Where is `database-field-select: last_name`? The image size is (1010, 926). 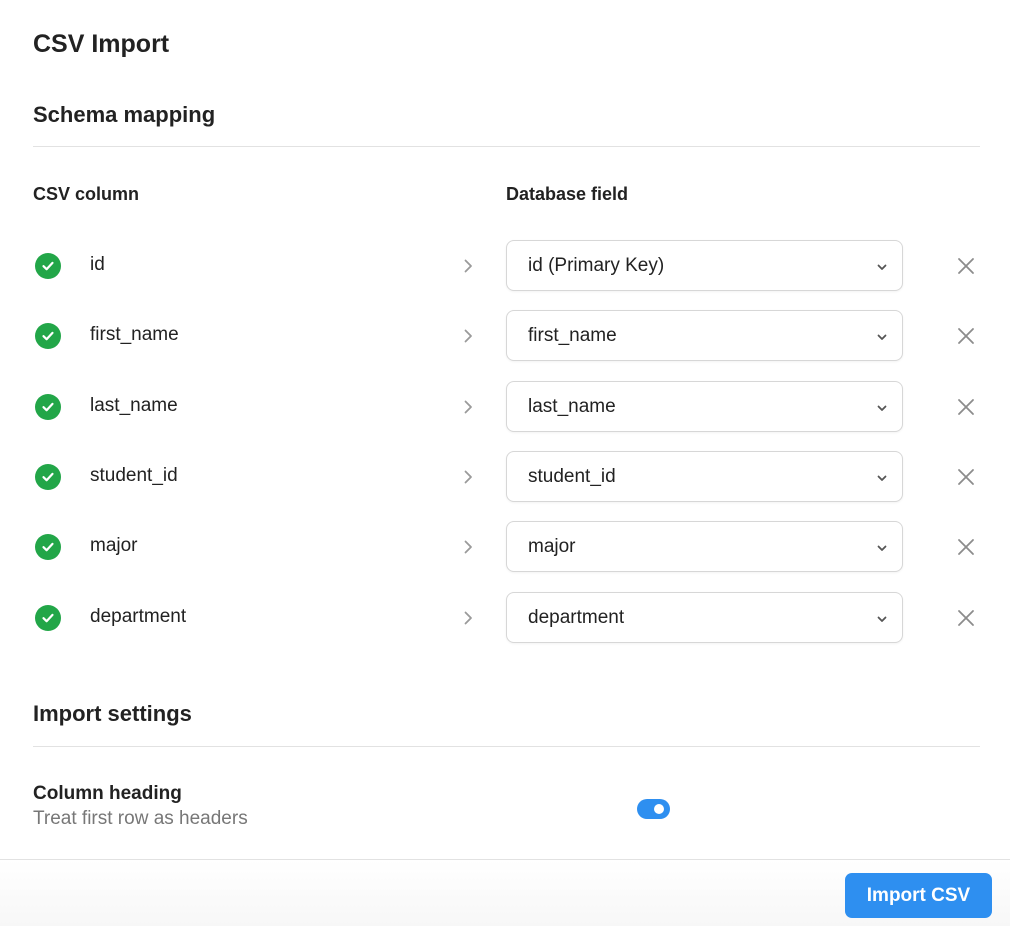
database-field-select: last_name is located at coordinates (704, 406).